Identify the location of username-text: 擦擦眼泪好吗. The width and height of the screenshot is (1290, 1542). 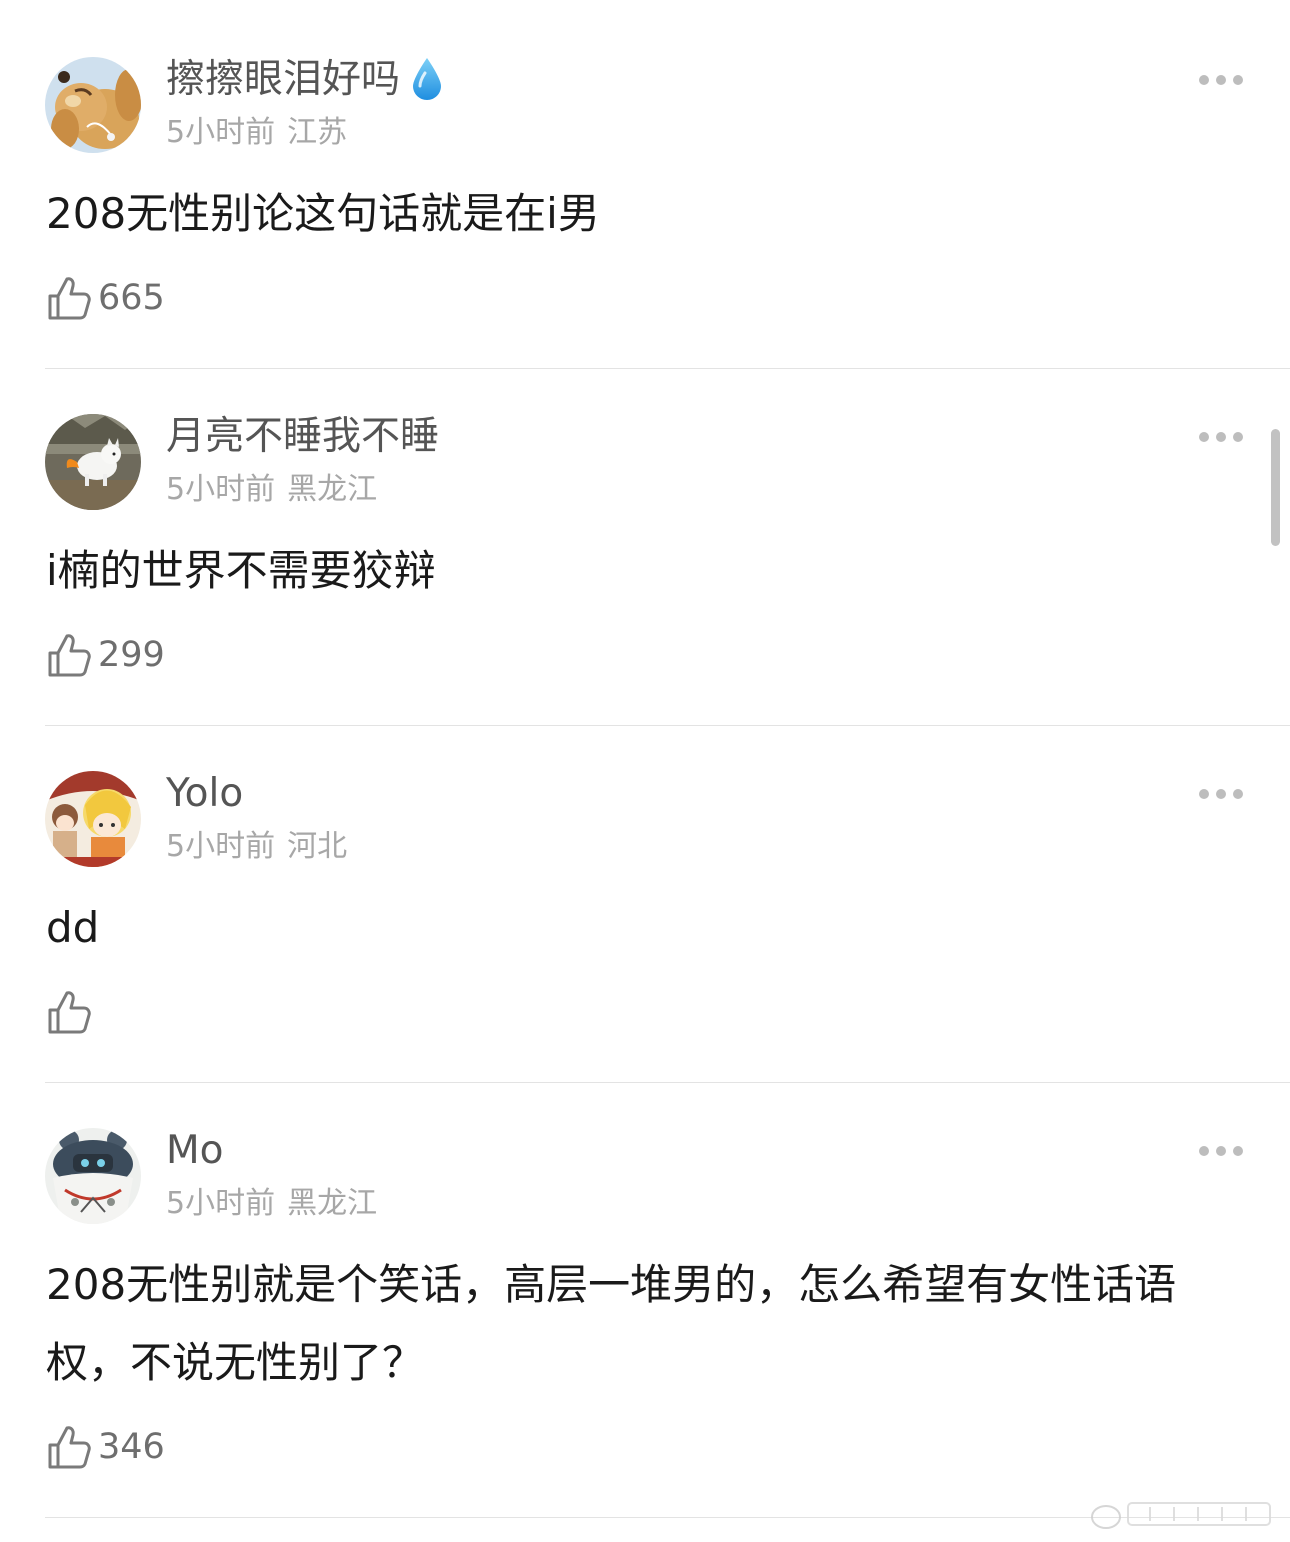
(283, 79).